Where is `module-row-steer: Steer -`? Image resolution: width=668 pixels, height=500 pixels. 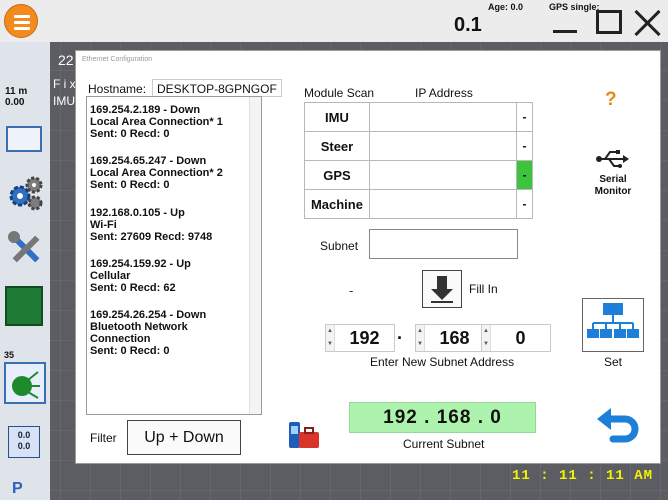
module-row-steer: Steer - is located at coordinates (418, 146).